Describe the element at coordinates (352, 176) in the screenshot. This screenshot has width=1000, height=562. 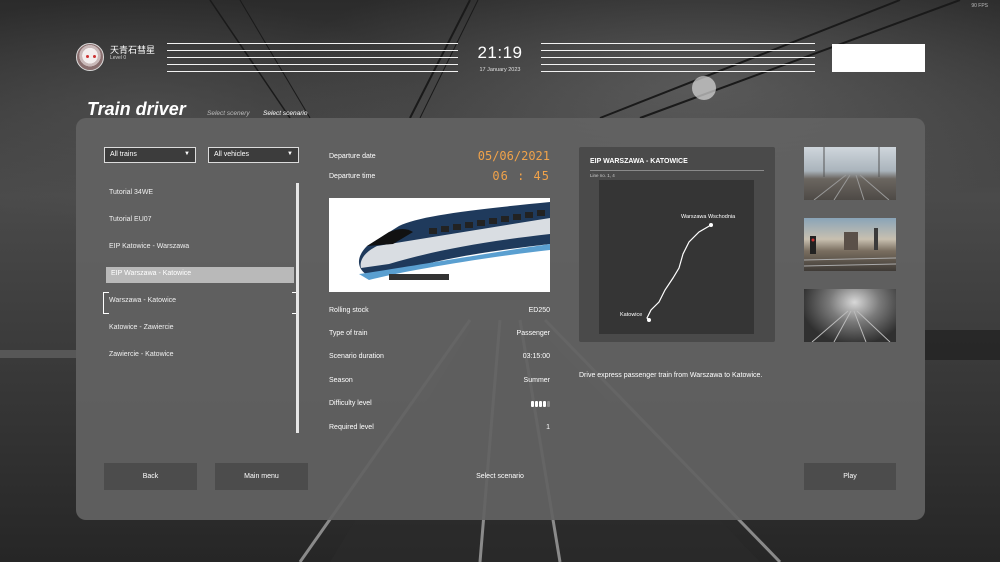
I see `departure-time-label: Departure time` at that location.